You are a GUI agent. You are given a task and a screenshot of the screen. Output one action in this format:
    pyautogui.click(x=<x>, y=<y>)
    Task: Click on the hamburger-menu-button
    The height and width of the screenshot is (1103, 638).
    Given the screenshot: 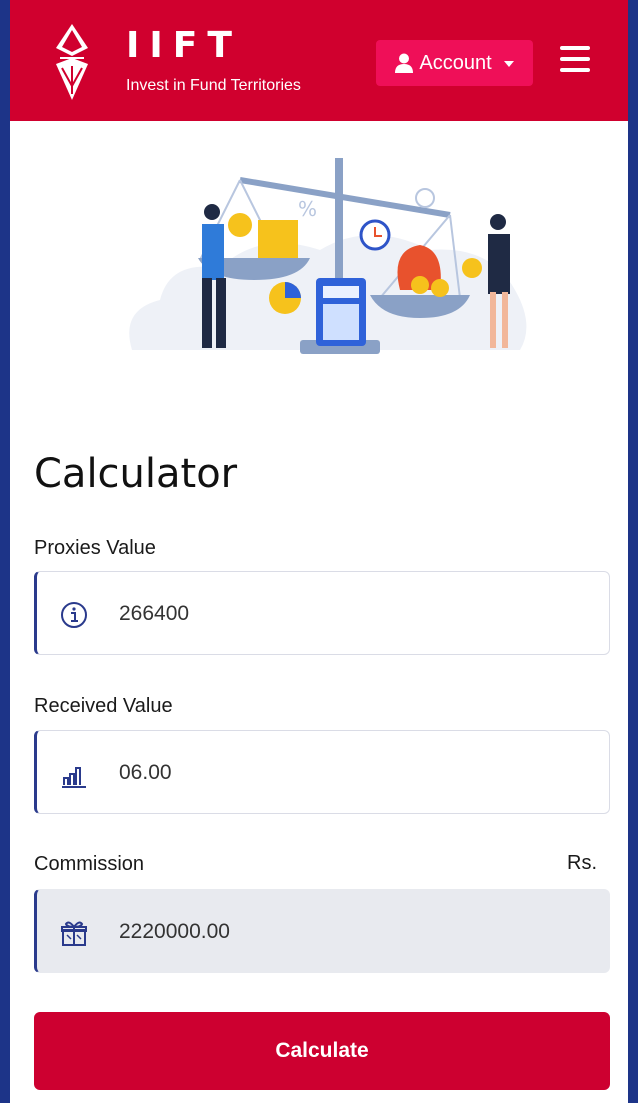 What is the action you would take?
    pyautogui.click(x=575, y=62)
    